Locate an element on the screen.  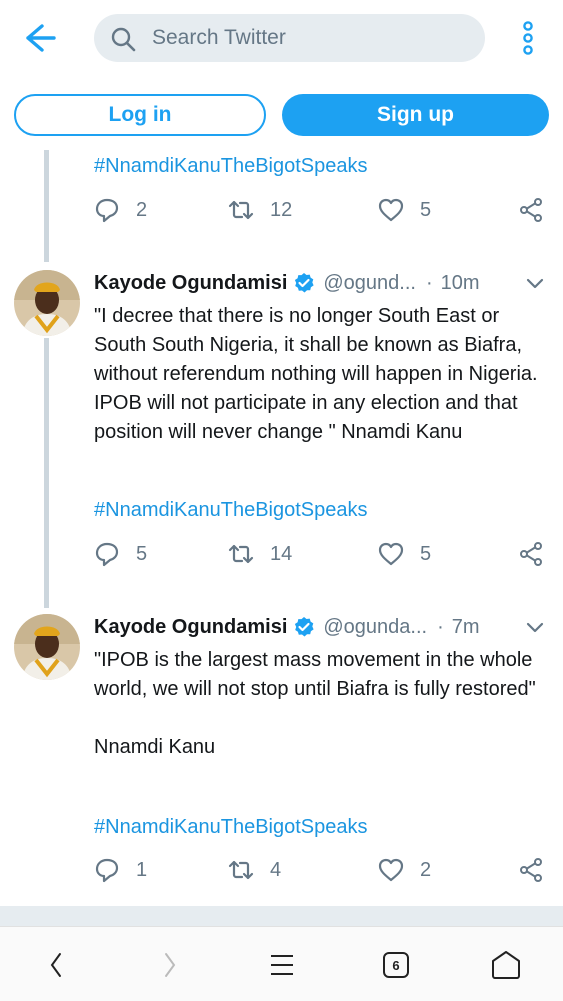
tweet-actions: 5 14 5 is located at coordinates (322, 554).